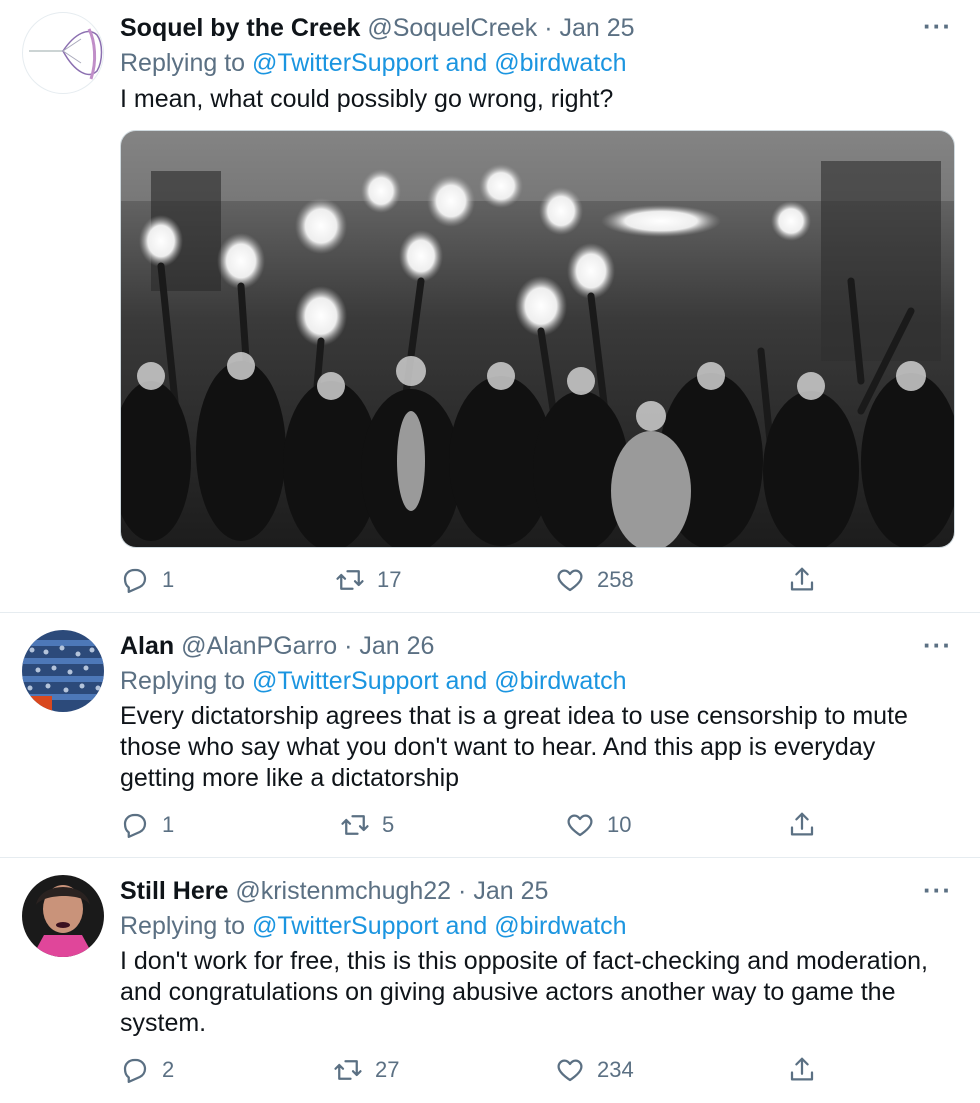  Describe the element at coordinates (615, 579) in the screenshot. I see `like-count: 258` at that location.